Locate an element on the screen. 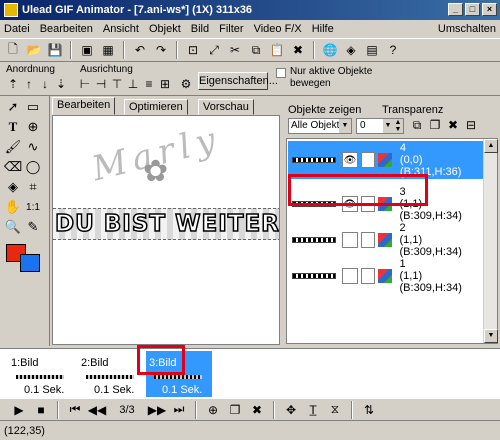 The width and height of the screenshot is (500, 440). delete-object-icon: ✖ is located at coordinates (453, 125).